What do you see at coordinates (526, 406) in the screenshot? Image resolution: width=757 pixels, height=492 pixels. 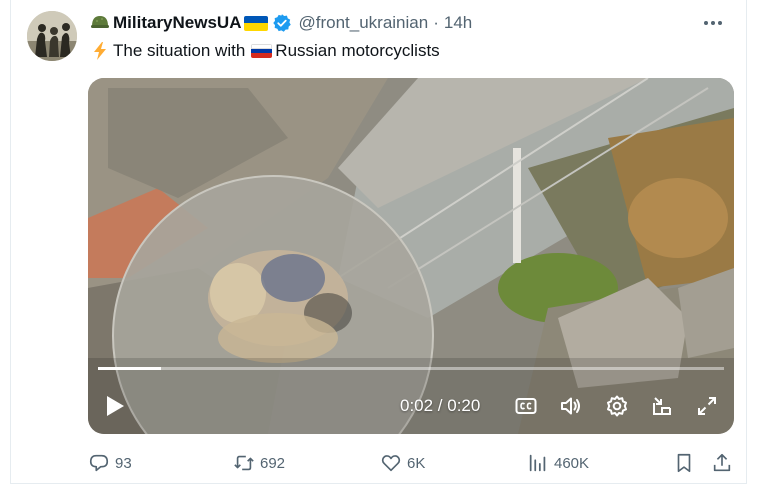 I see `captions-icon` at bounding box center [526, 406].